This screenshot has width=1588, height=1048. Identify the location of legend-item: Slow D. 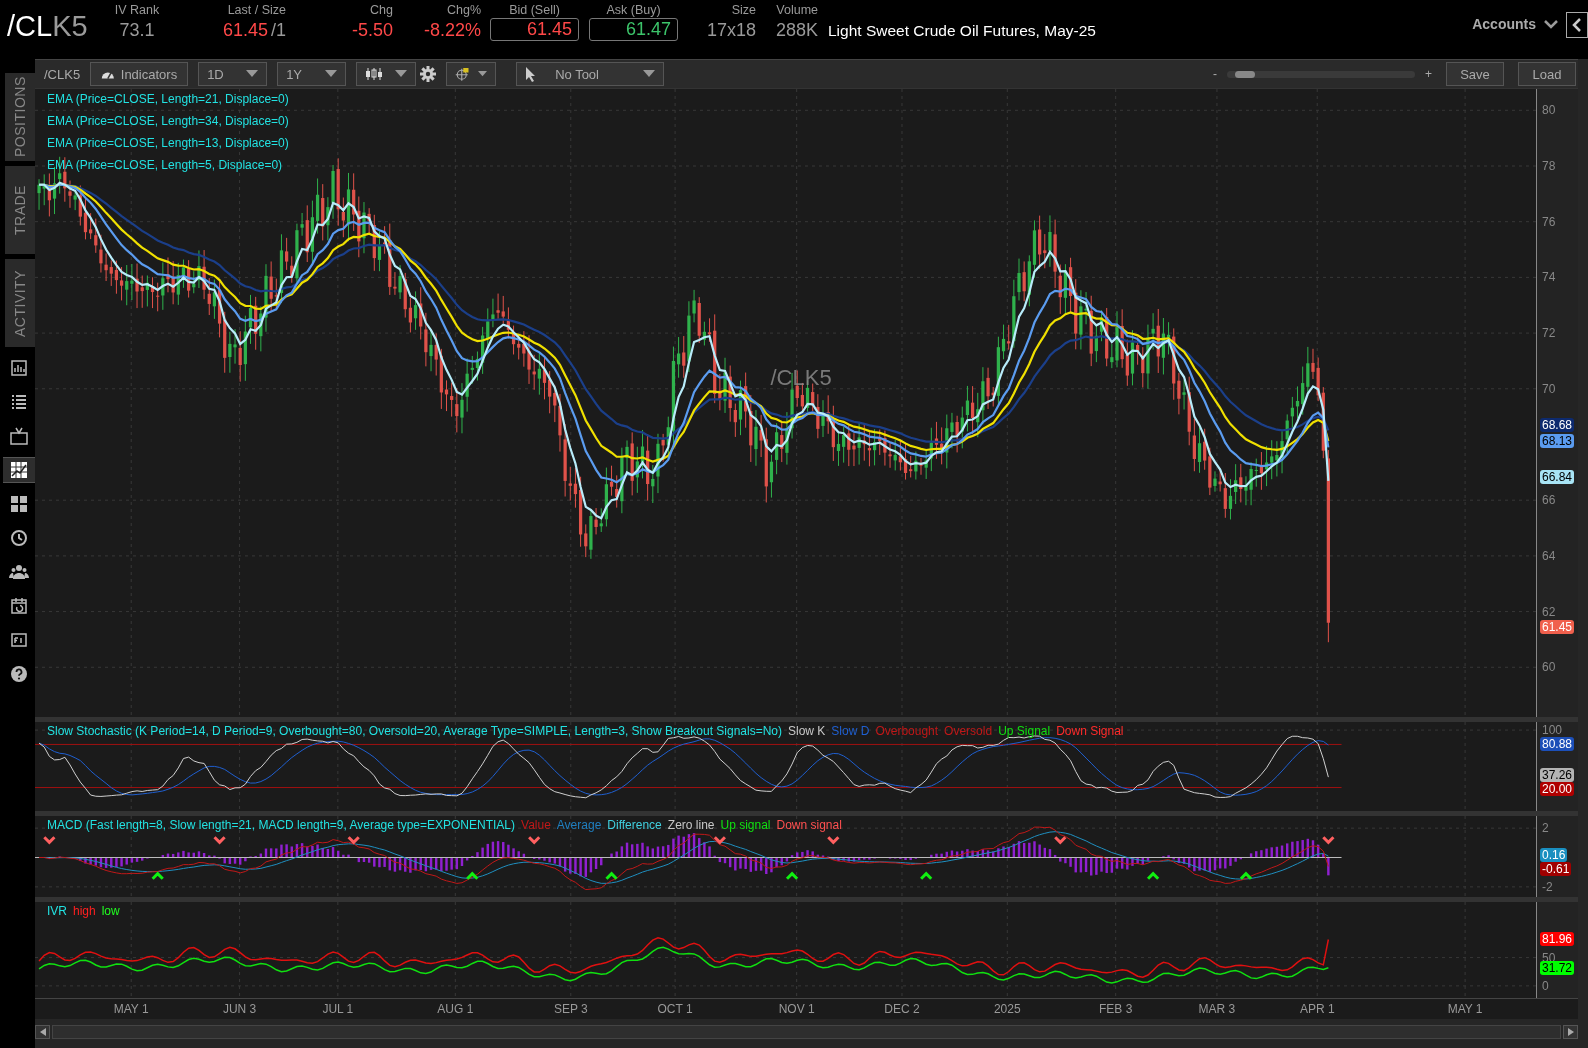
(850, 731).